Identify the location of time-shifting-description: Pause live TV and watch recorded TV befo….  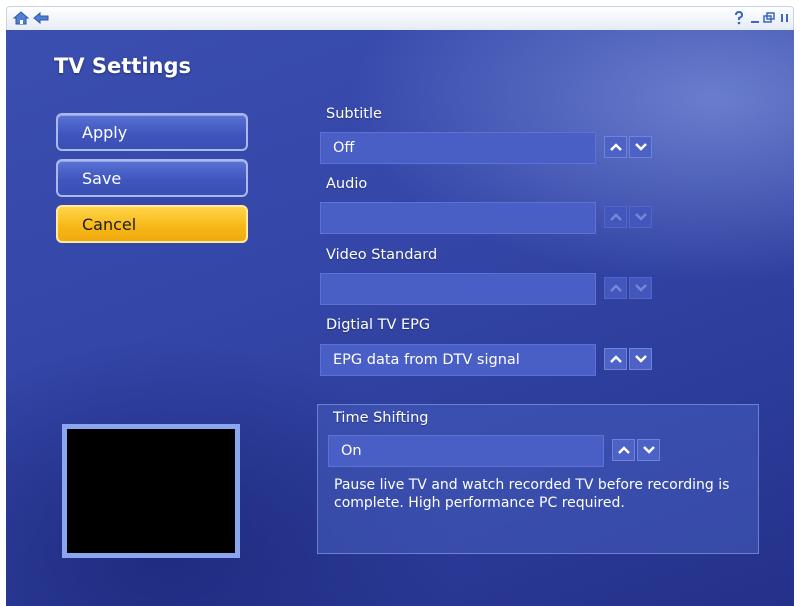
(532, 494).